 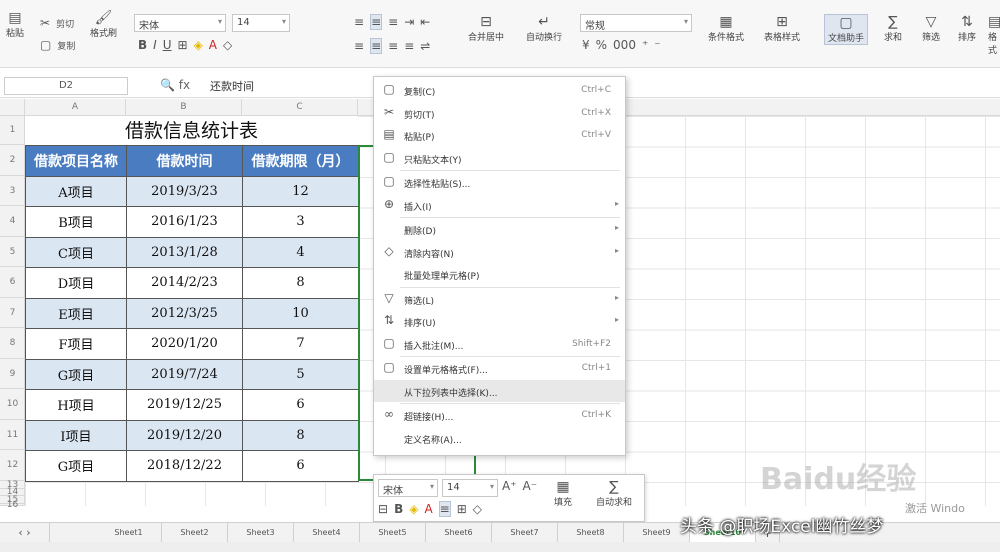 What do you see at coordinates (393, 46) in the screenshot?
I see `valign-bottom-icon: ≡` at bounding box center [393, 46].